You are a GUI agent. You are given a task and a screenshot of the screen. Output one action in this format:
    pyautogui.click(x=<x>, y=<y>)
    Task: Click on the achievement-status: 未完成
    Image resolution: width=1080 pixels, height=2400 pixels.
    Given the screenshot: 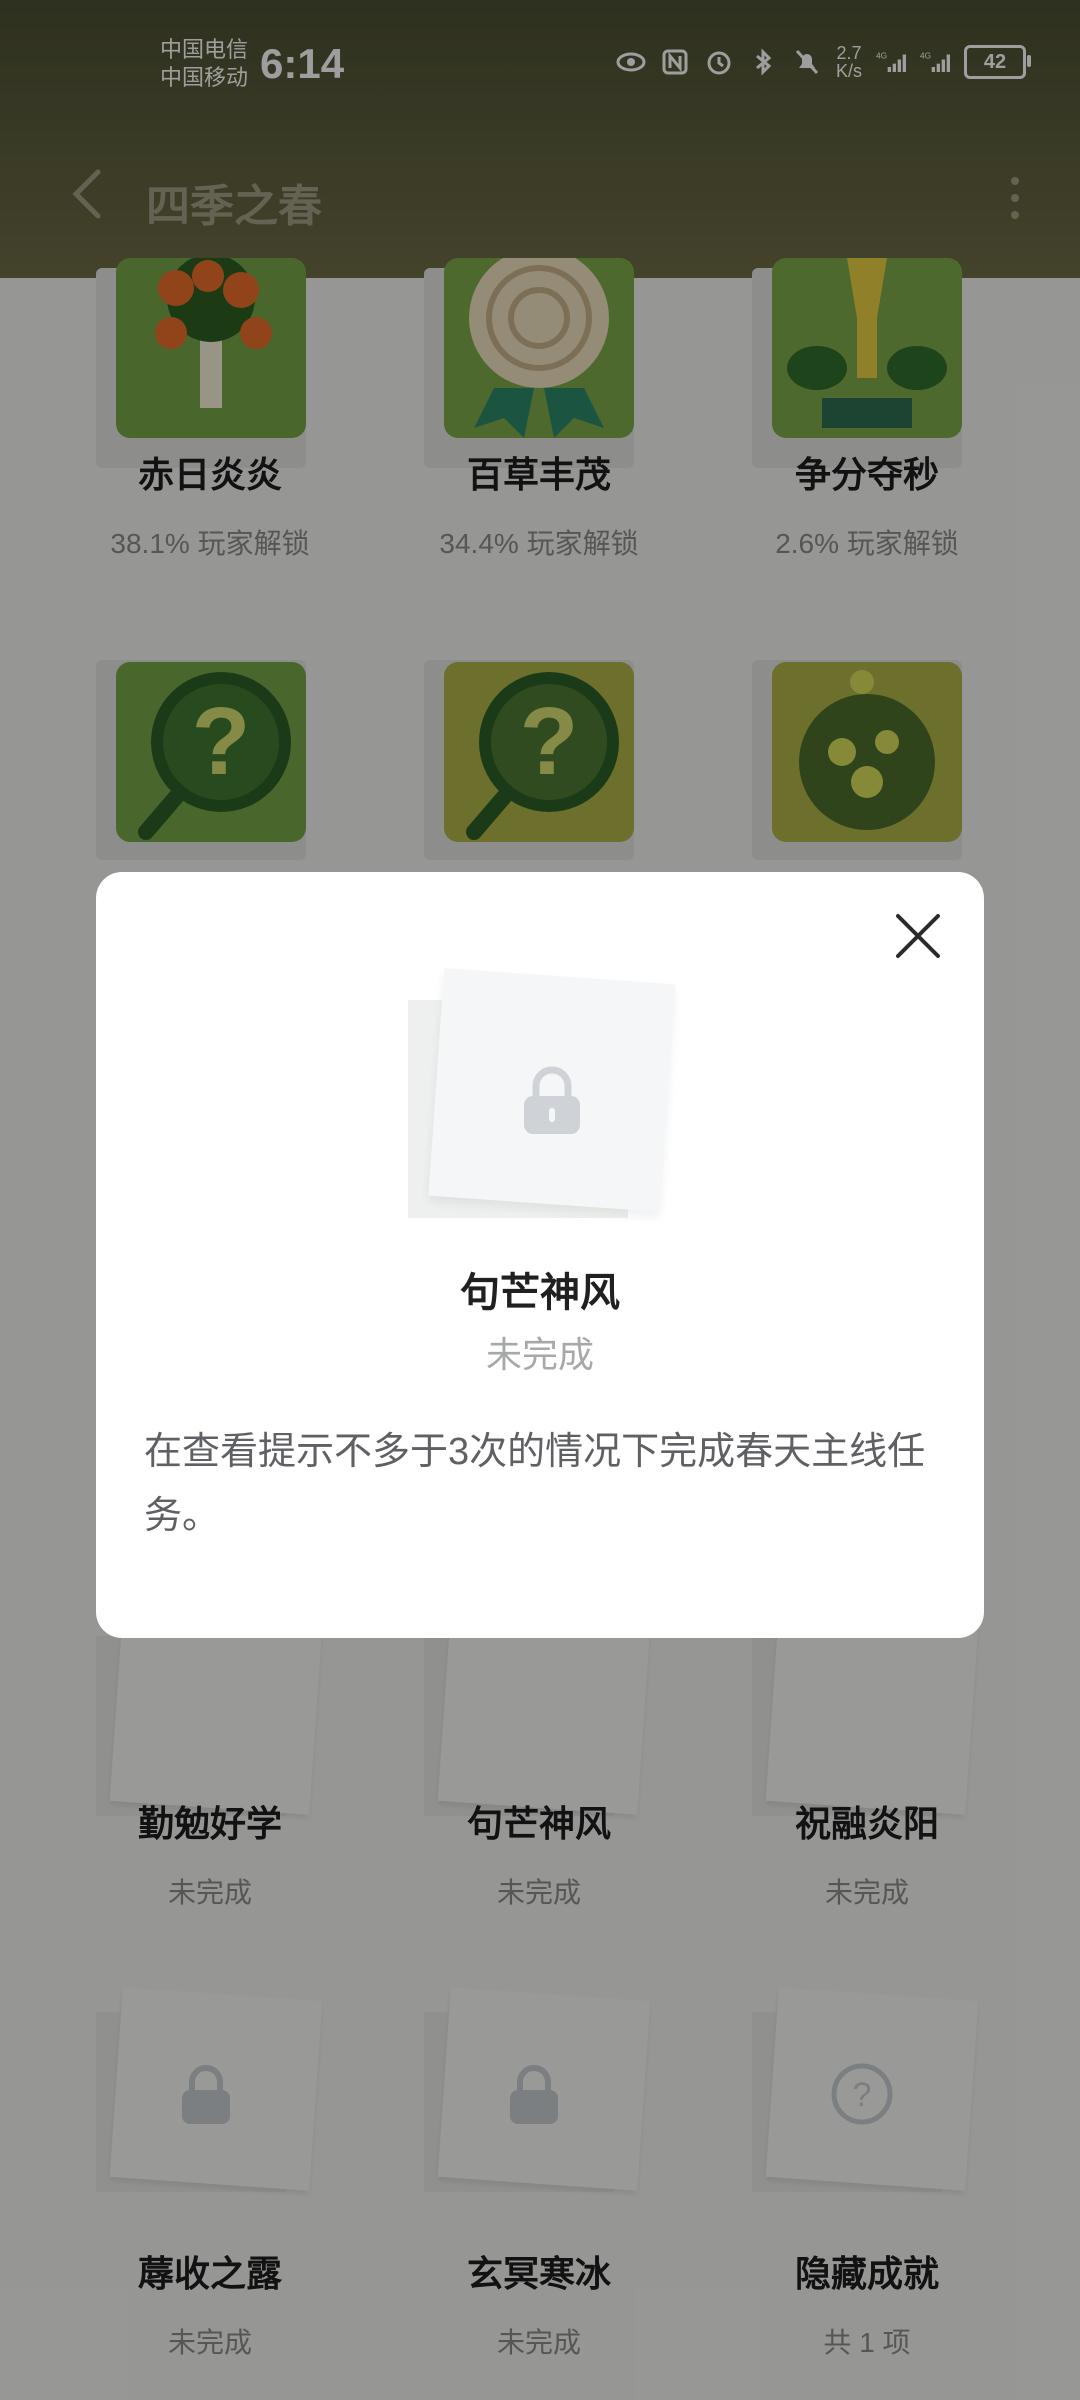 What is the action you would take?
    pyautogui.click(x=539, y=1354)
    